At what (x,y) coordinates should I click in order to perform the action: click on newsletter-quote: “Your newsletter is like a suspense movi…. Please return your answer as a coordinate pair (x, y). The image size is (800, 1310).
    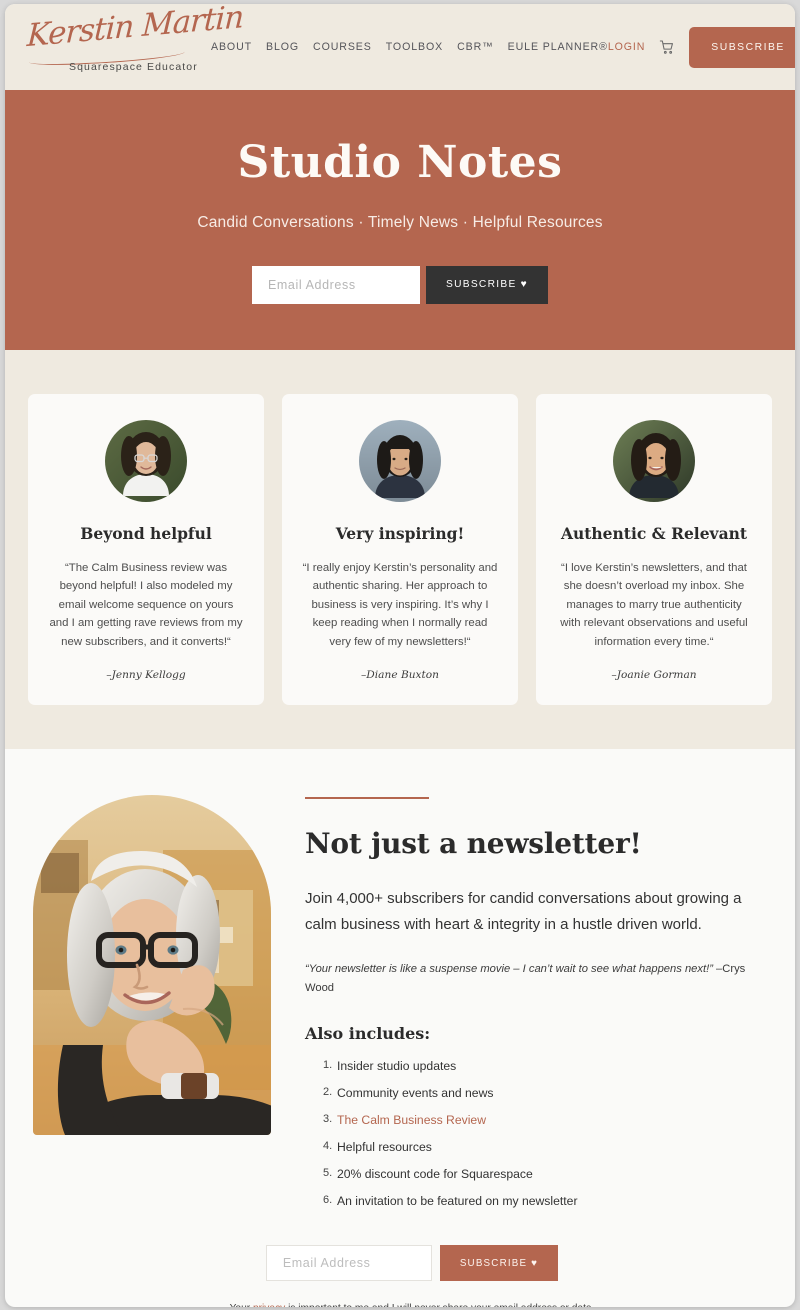
    Looking at the image, I should click on (538, 979).